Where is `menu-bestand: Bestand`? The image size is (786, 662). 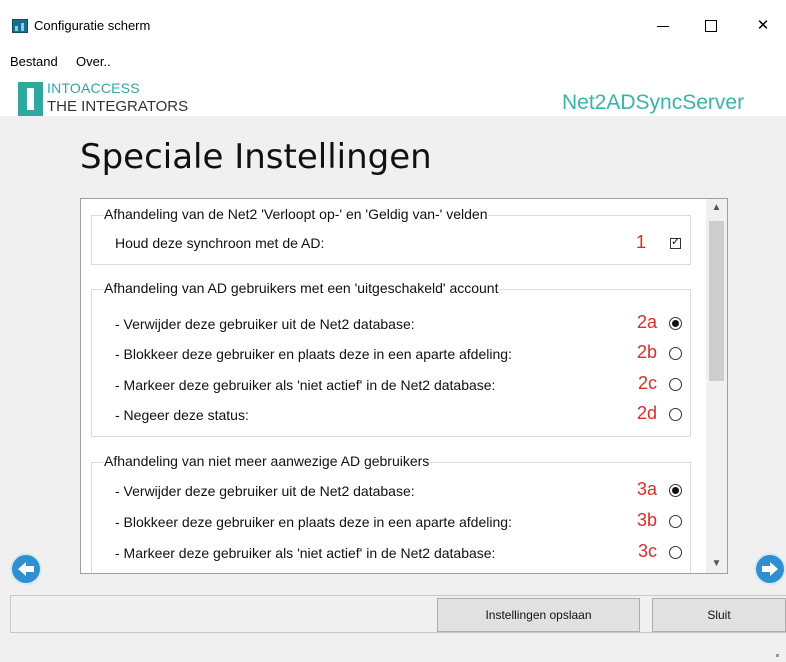 menu-bestand: Bestand is located at coordinates (34, 61).